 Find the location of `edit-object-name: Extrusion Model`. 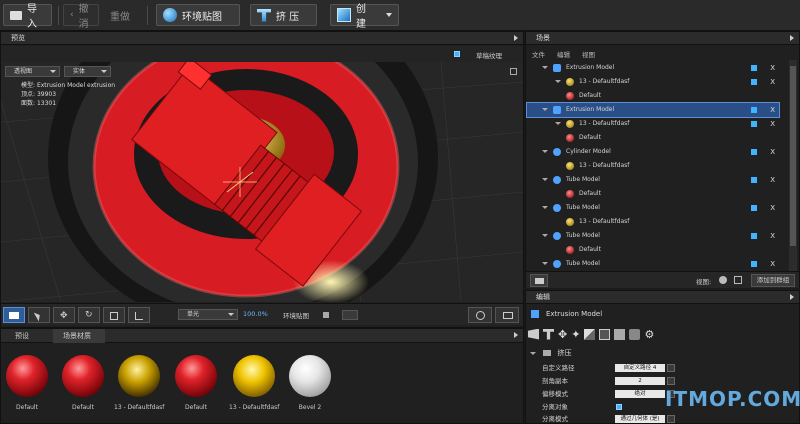

edit-object-name: Extrusion Model is located at coordinates (574, 314).